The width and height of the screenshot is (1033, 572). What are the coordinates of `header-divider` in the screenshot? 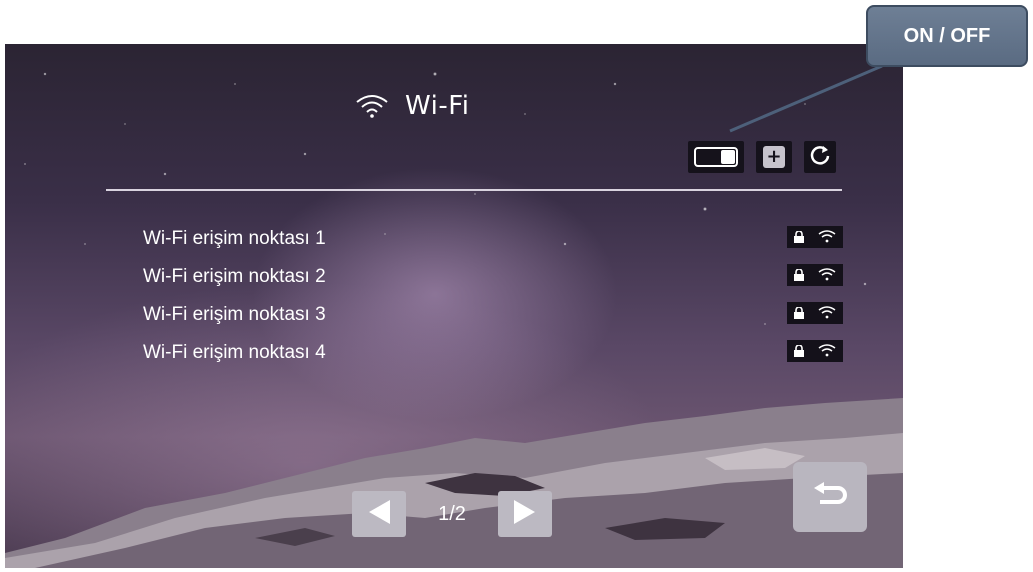 It's located at (474, 190).